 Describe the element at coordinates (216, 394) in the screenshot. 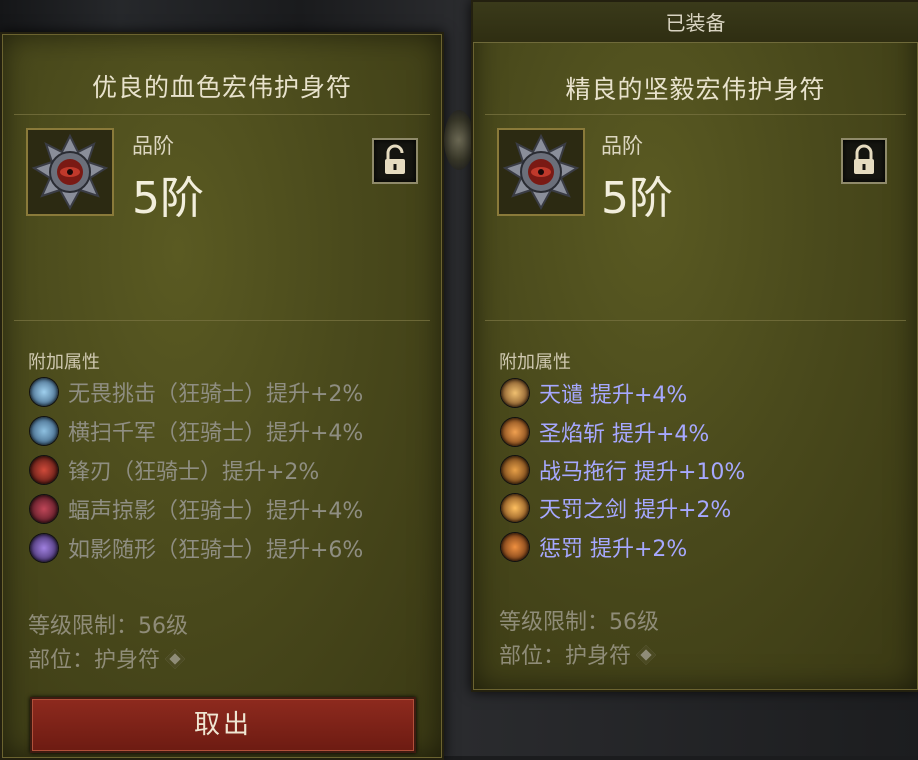

I see `affix-text: 无畏挑击（狂骑士）提升+2%` at that location.